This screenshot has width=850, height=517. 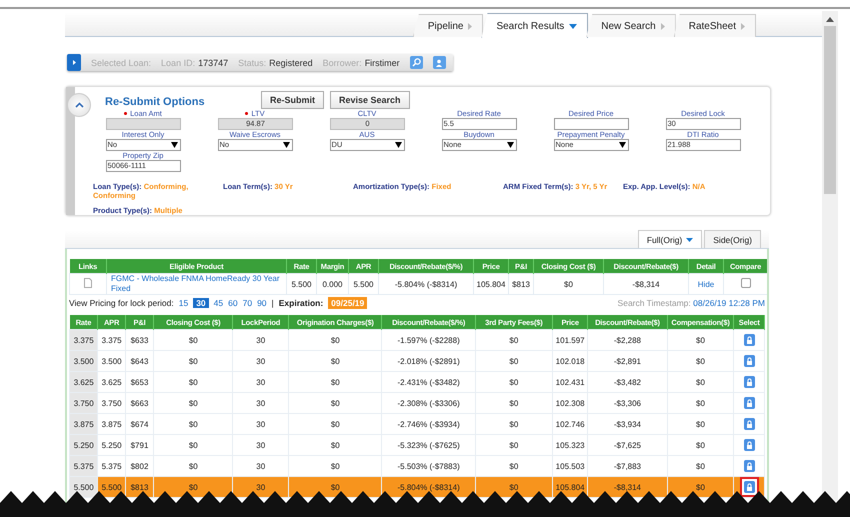 I want to click on lock-period-label: View Pricing for lock period:, so click(x=121, y=303).